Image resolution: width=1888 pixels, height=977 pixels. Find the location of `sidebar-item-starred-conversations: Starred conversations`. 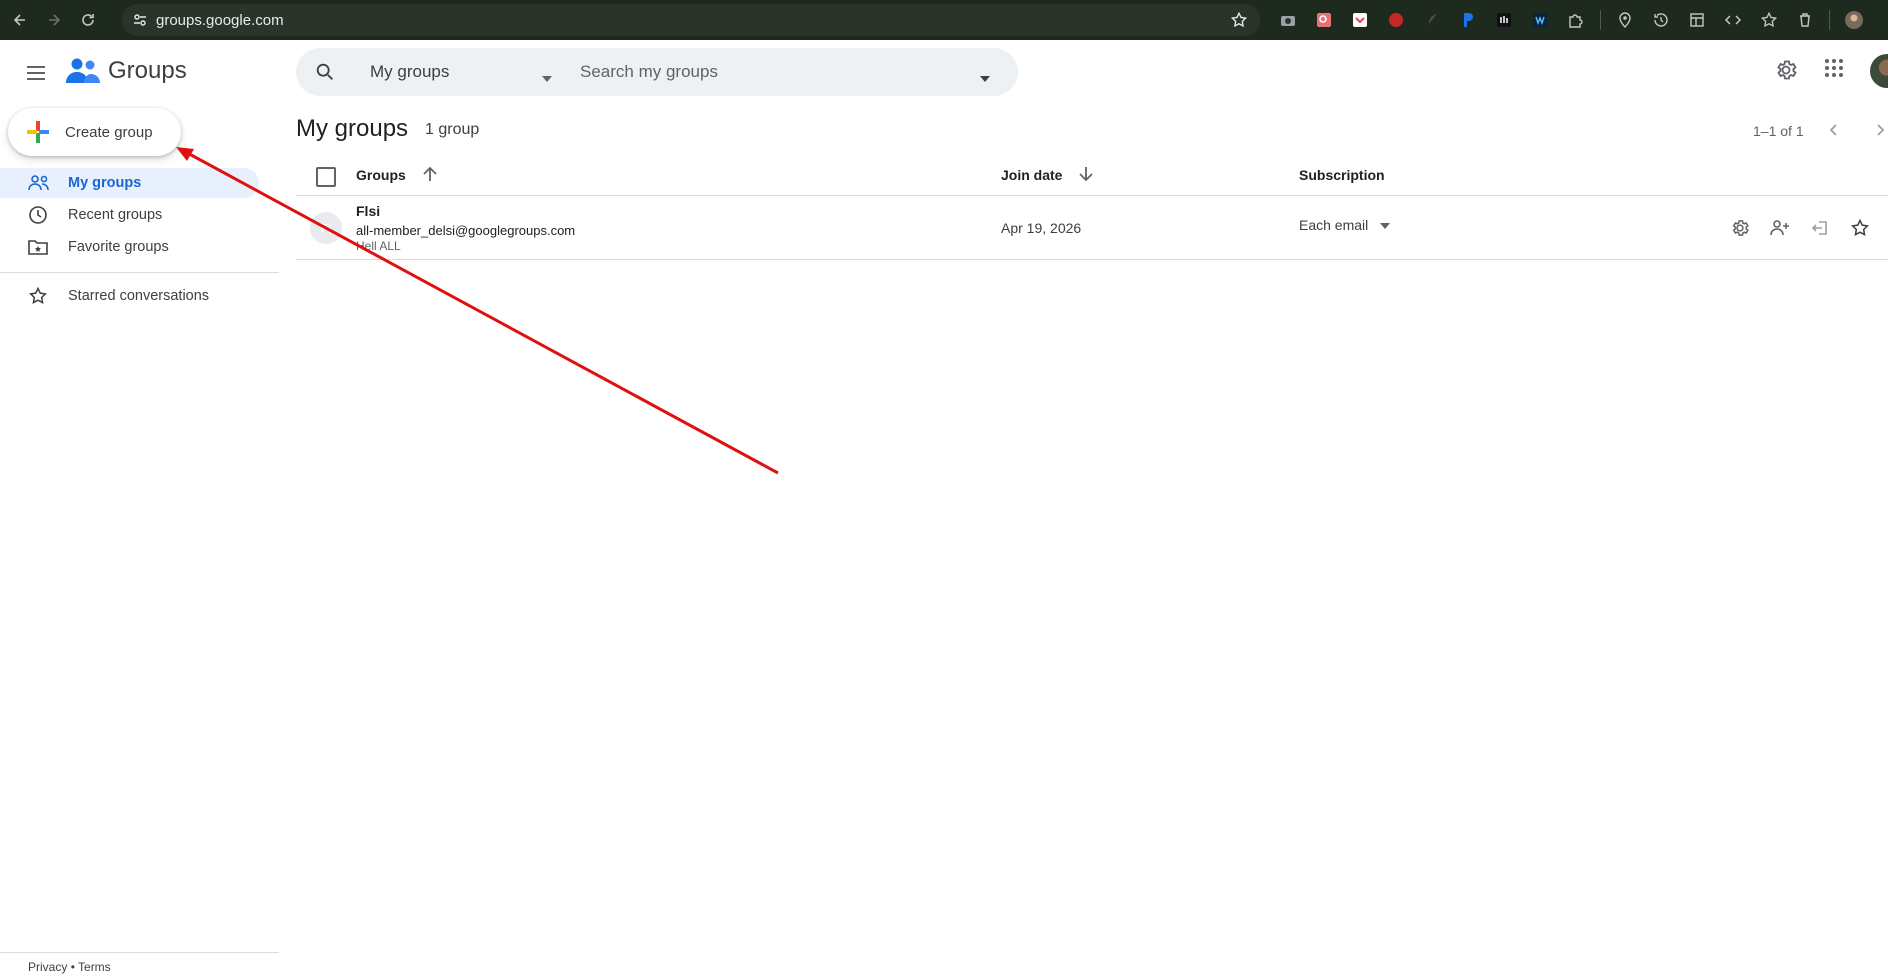

sidebar-item-starred-conversations: Starred conversations is located at coordinates (129, 296).